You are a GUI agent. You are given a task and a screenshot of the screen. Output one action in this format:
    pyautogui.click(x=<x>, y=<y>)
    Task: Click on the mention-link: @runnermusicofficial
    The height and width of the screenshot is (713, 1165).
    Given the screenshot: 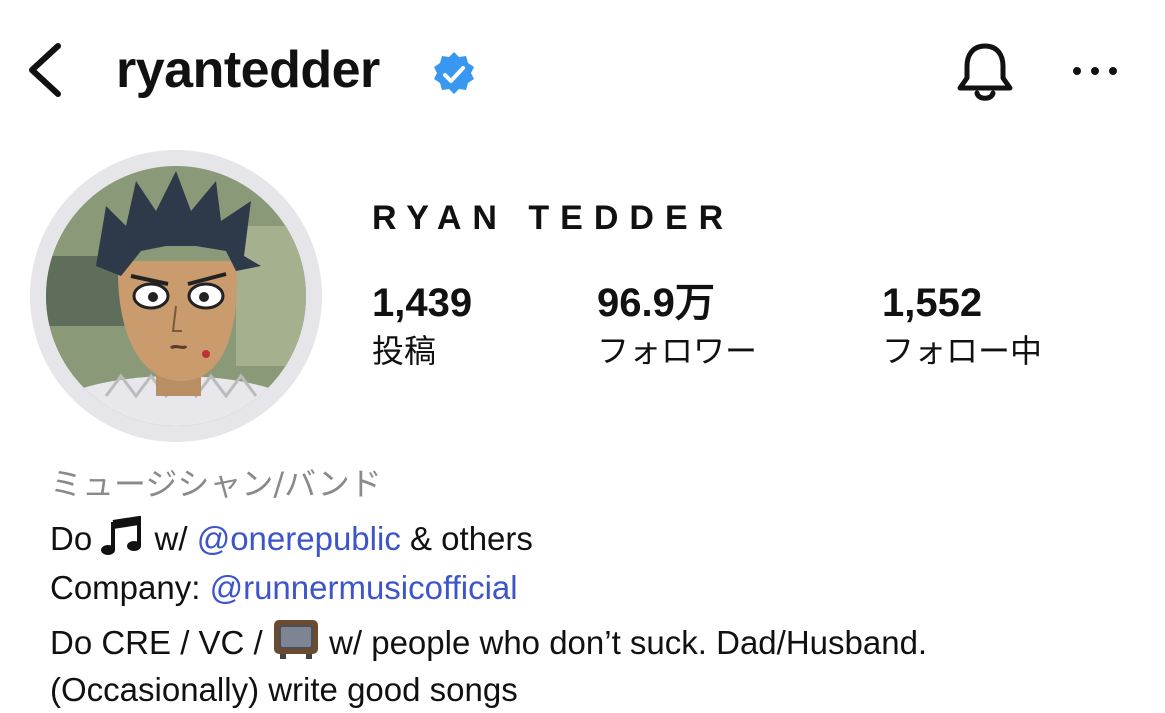 What is the action you would take?
    pyautogui.click(x=364, y=587)
    